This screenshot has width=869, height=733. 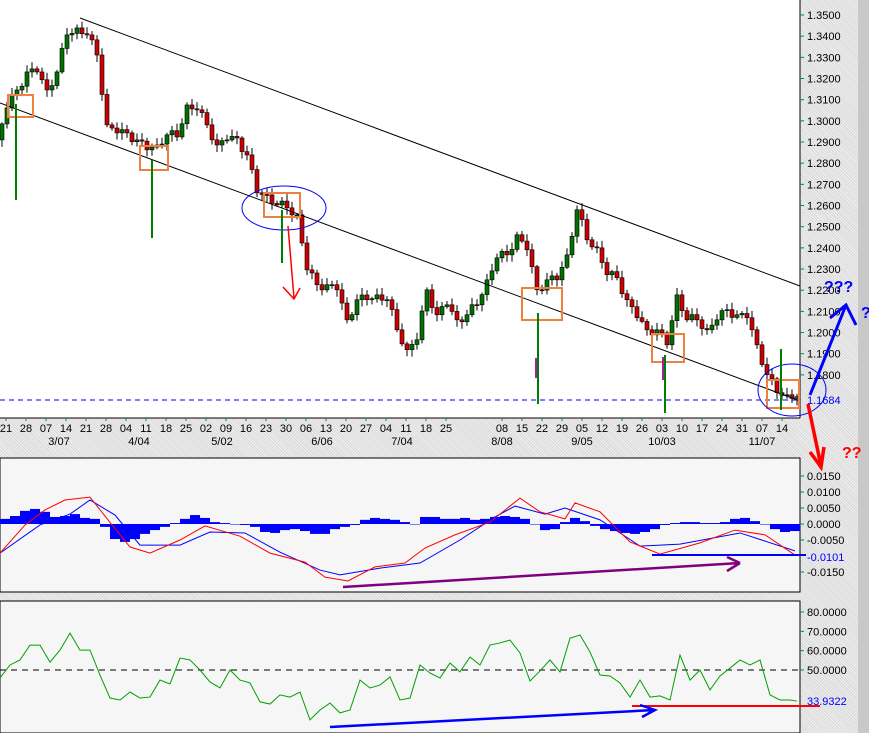 I want to click on date-tick-label: 24, so click(x=722, y=429).